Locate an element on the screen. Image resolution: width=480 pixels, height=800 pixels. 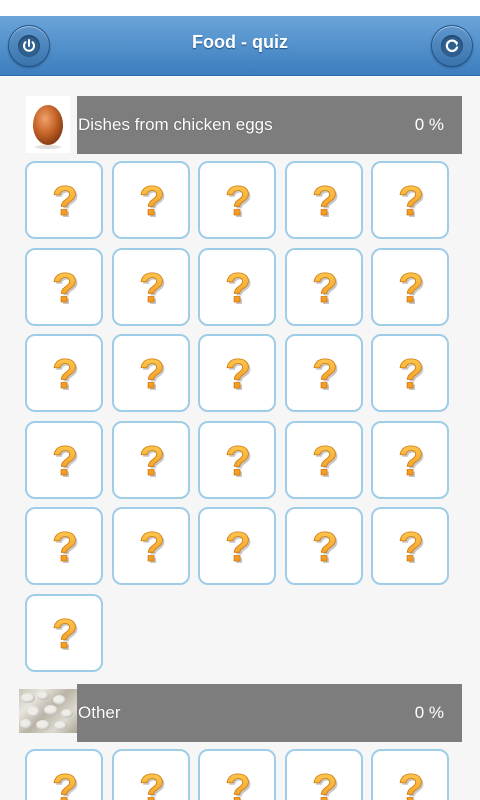
refresh-button is located at coordinates (452, 46).